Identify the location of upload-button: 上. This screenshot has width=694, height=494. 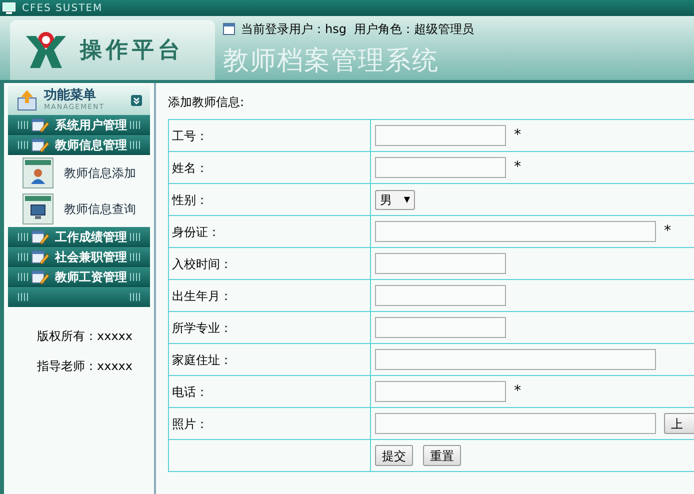
(679, 423).